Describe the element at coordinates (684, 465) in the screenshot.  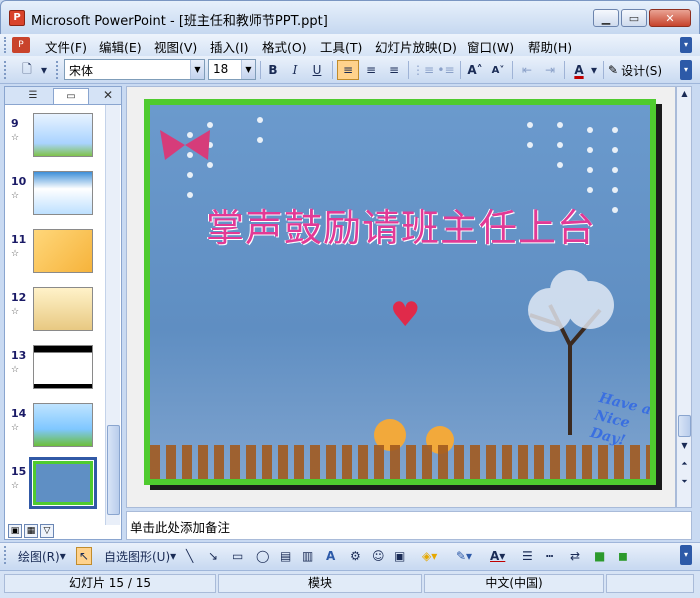
I see `previous-slide-icon: ⏶` at that location.